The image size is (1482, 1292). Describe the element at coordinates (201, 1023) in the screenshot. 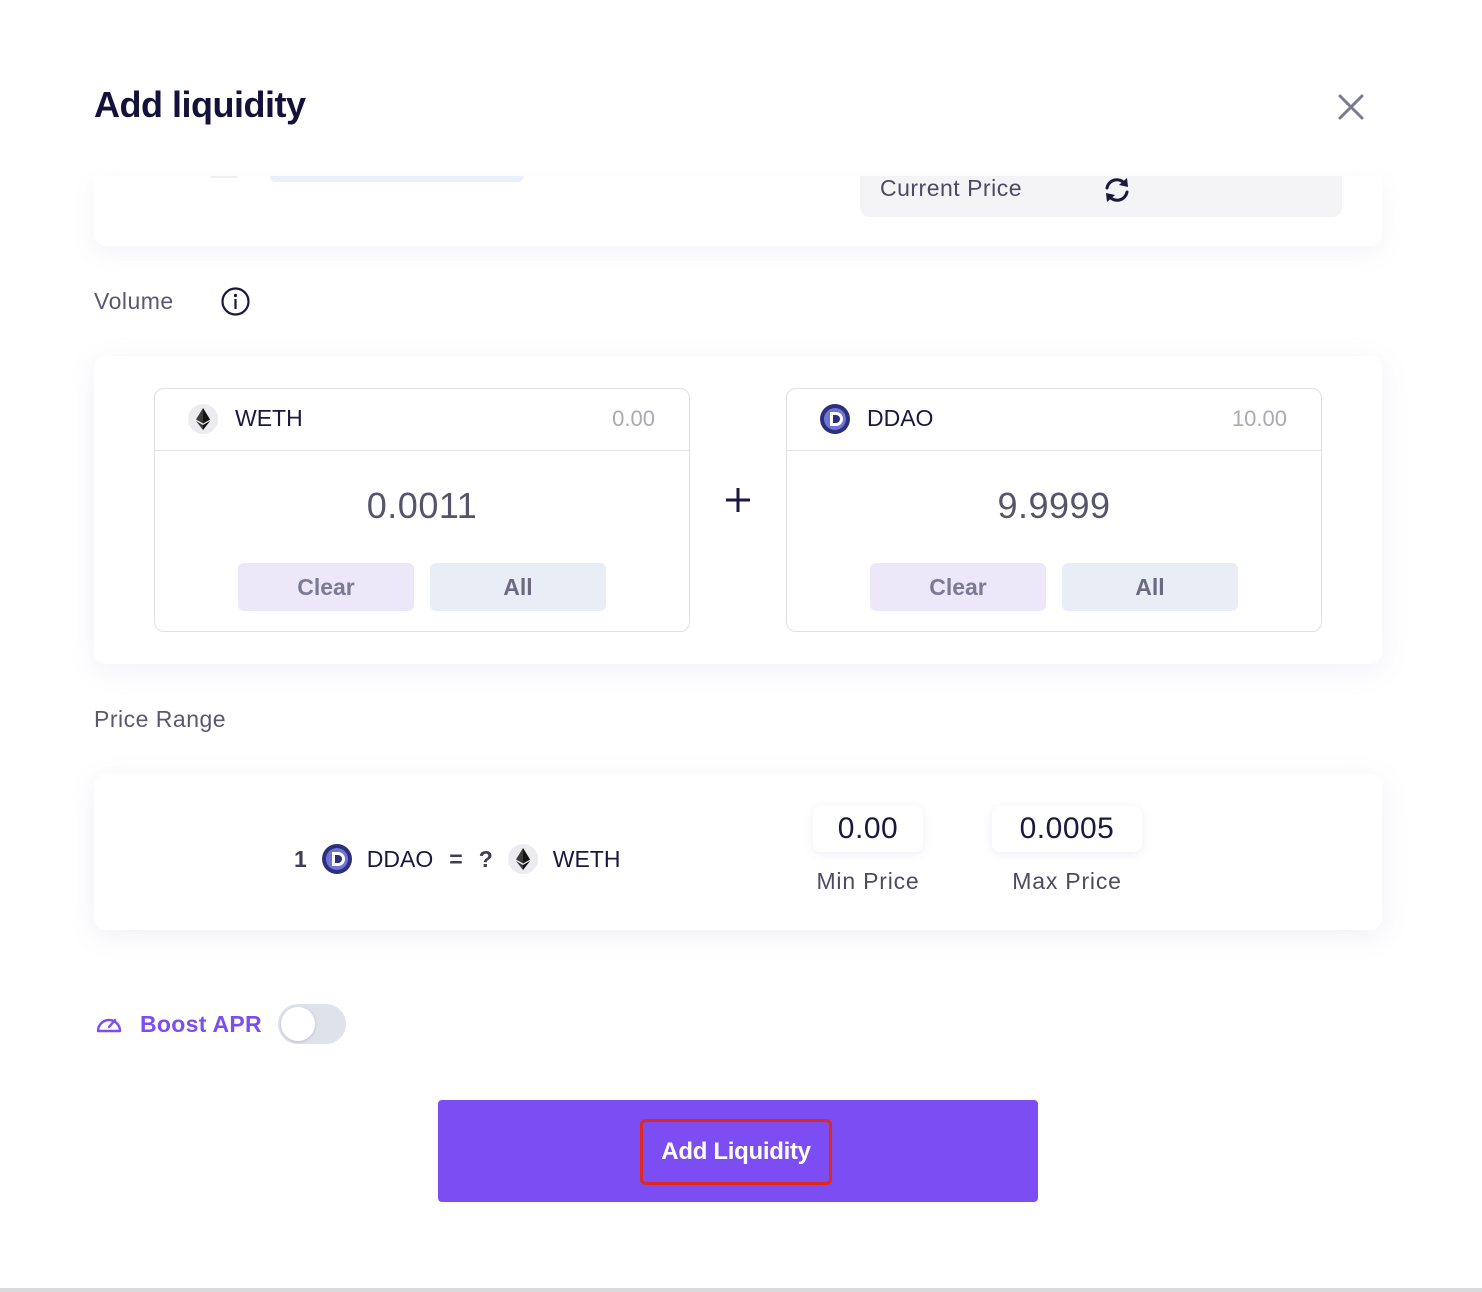

I see `boost-apr-label: Boost APR` at that location.